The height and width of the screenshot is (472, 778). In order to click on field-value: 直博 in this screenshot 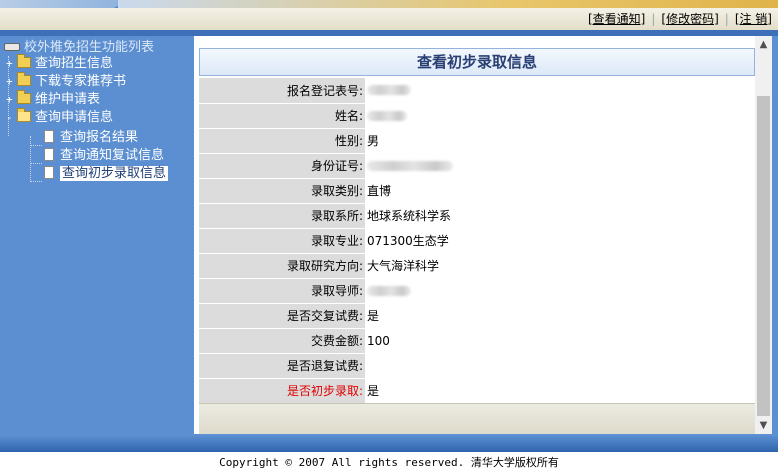, I will do `click(560, 191)`.